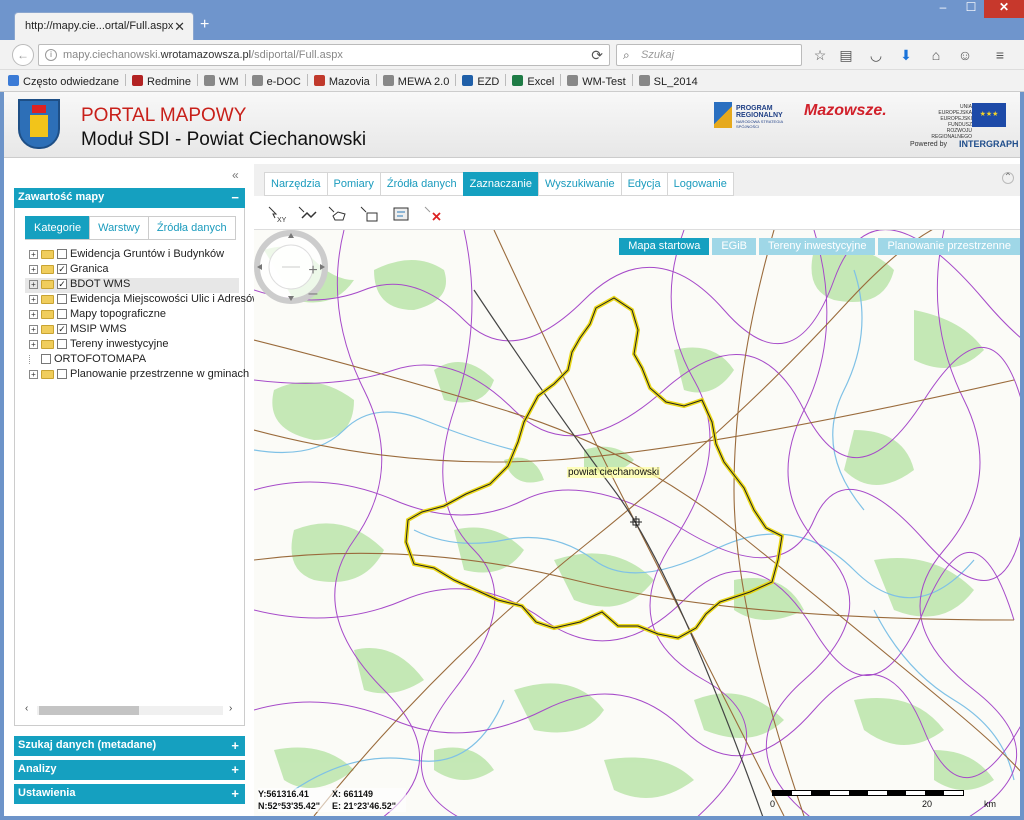 The image size is (1024, 820). I want to click on horizontal-scrollbar: ‹ ›, so click(130, 709).